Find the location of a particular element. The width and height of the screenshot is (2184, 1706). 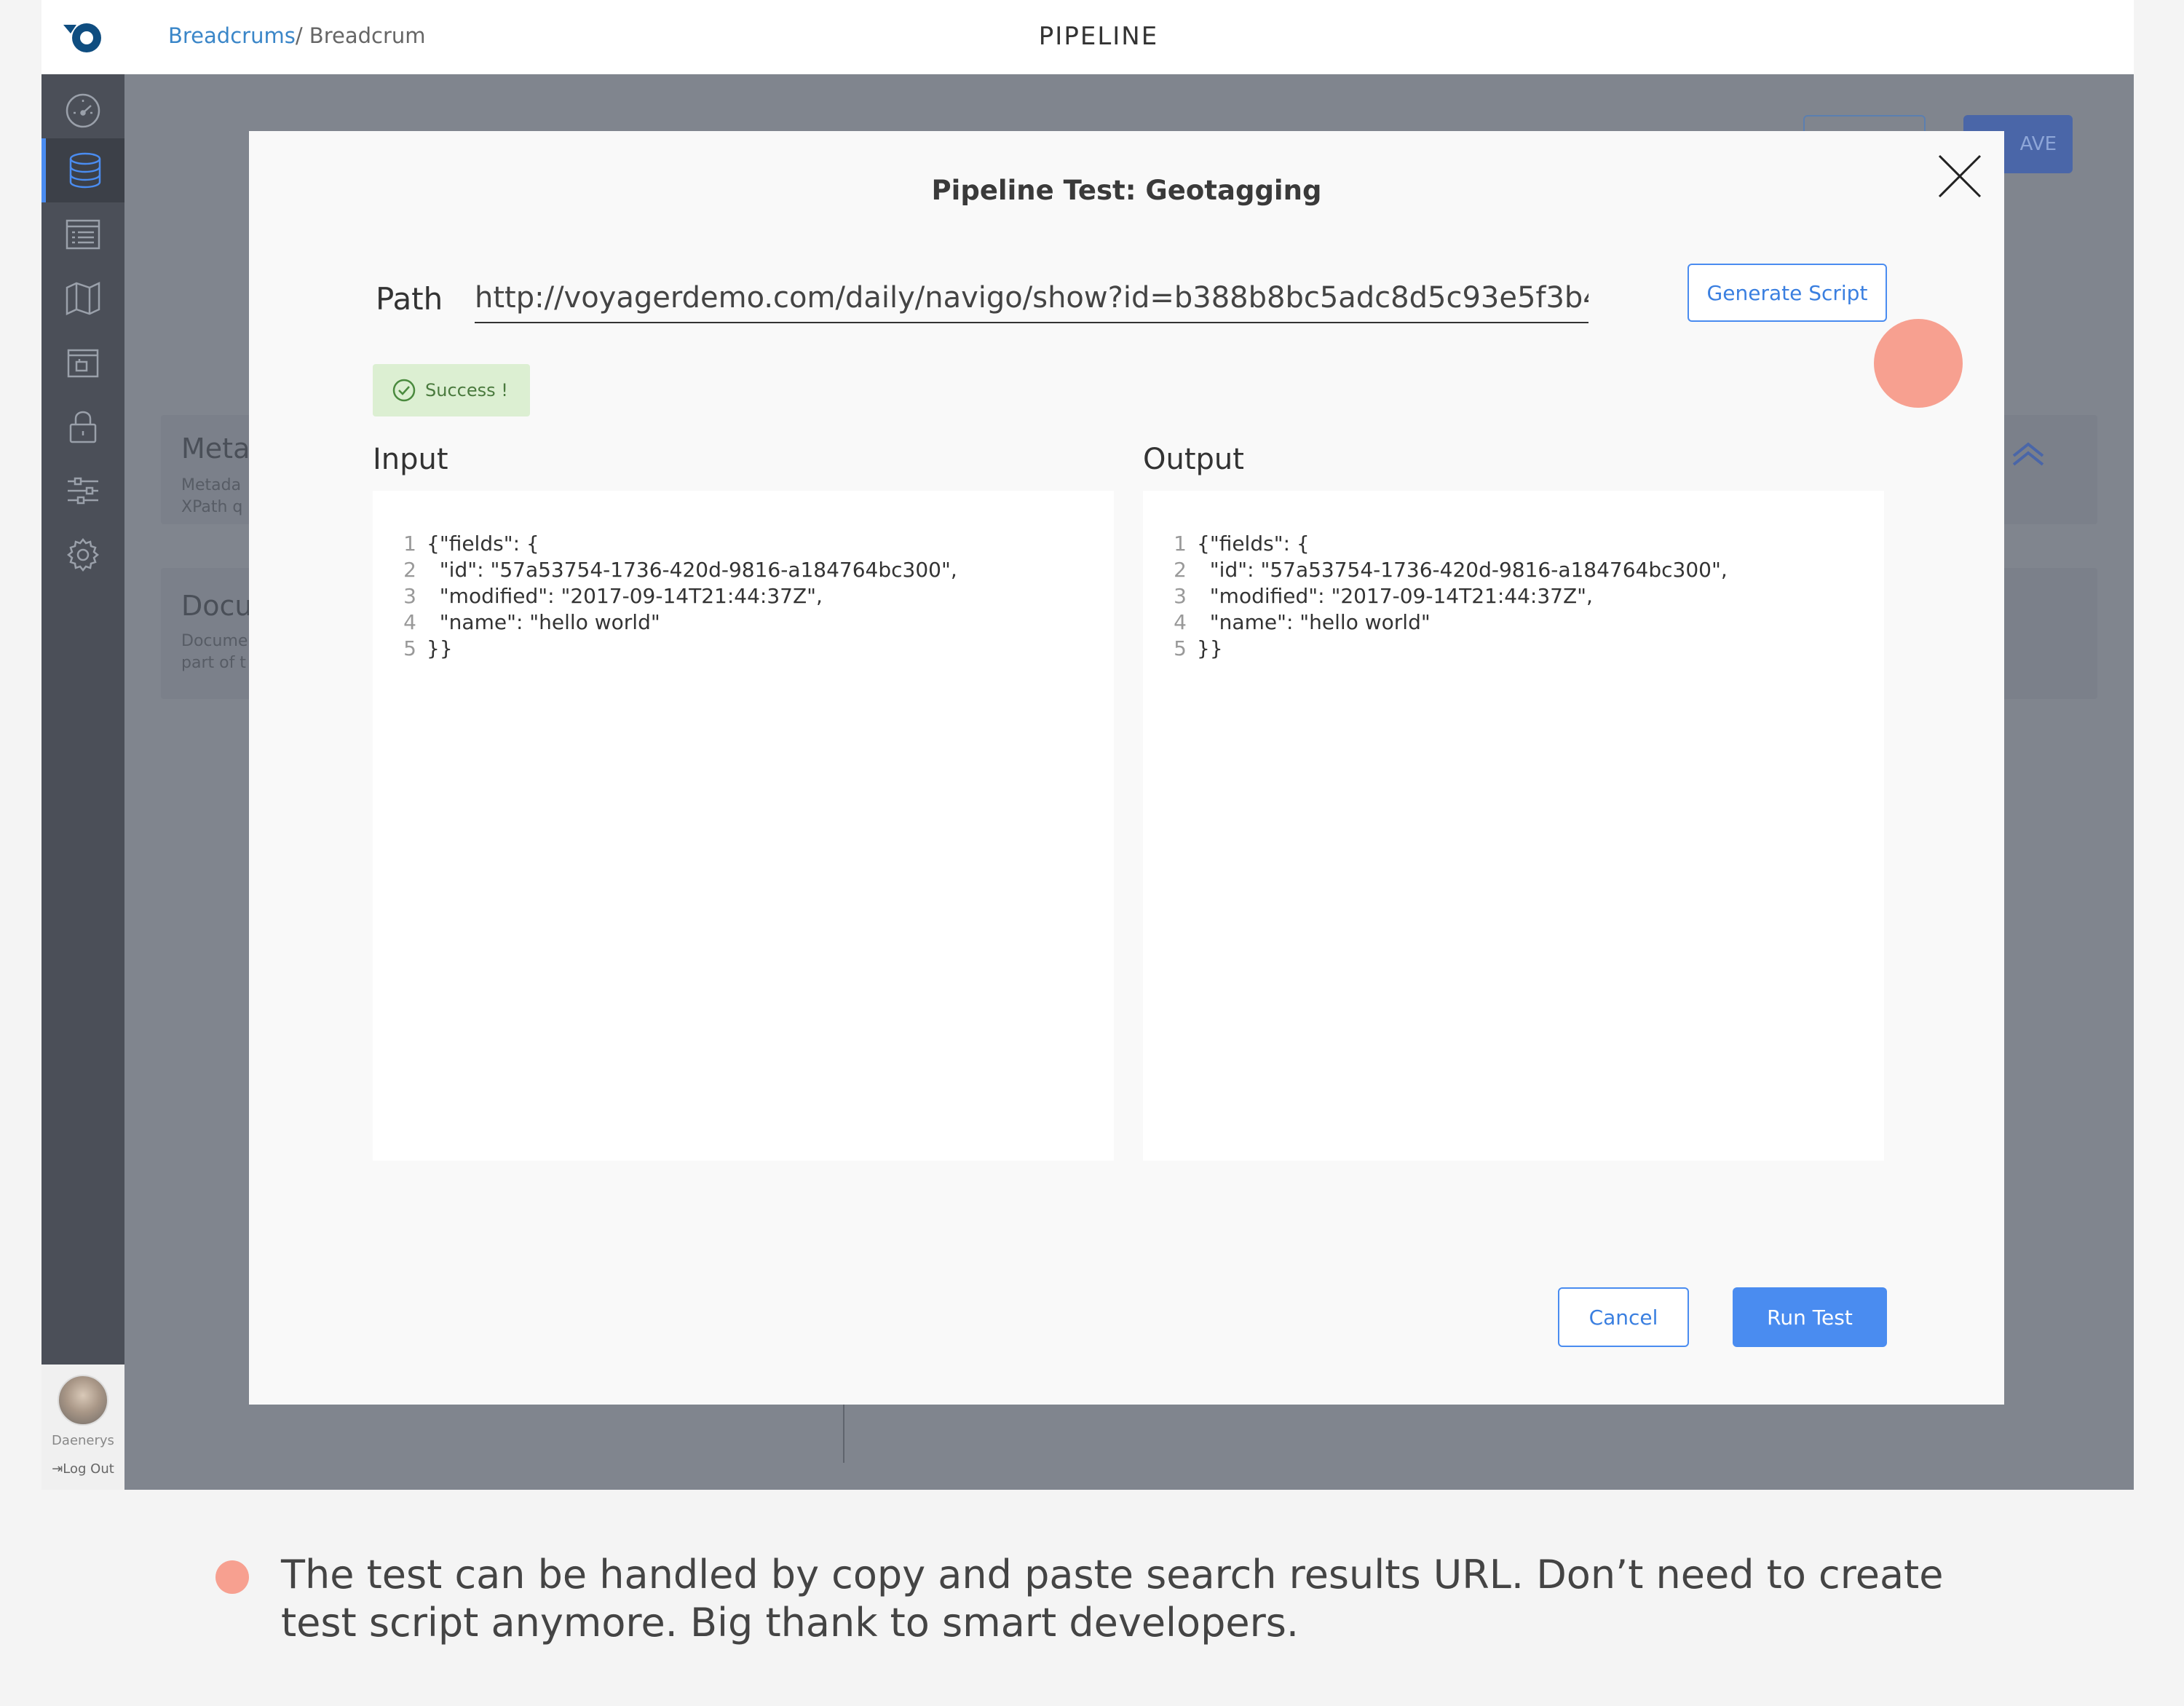

sidebar-item-folder is located at coordinates (82, 363).